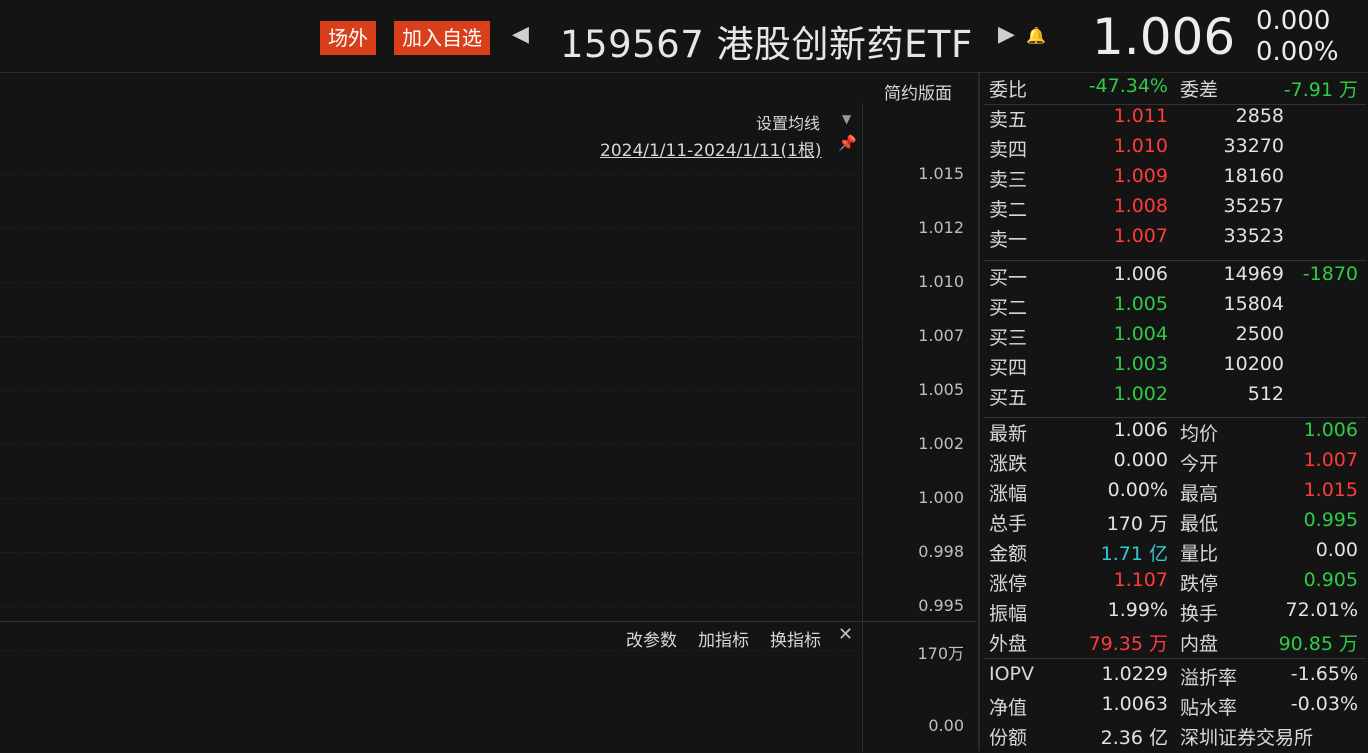 The image size is (1368, 753). Describe the element at coordinates (1134, 554) in the screenshot. I see `stat-value: 1.71 亿` at that location.